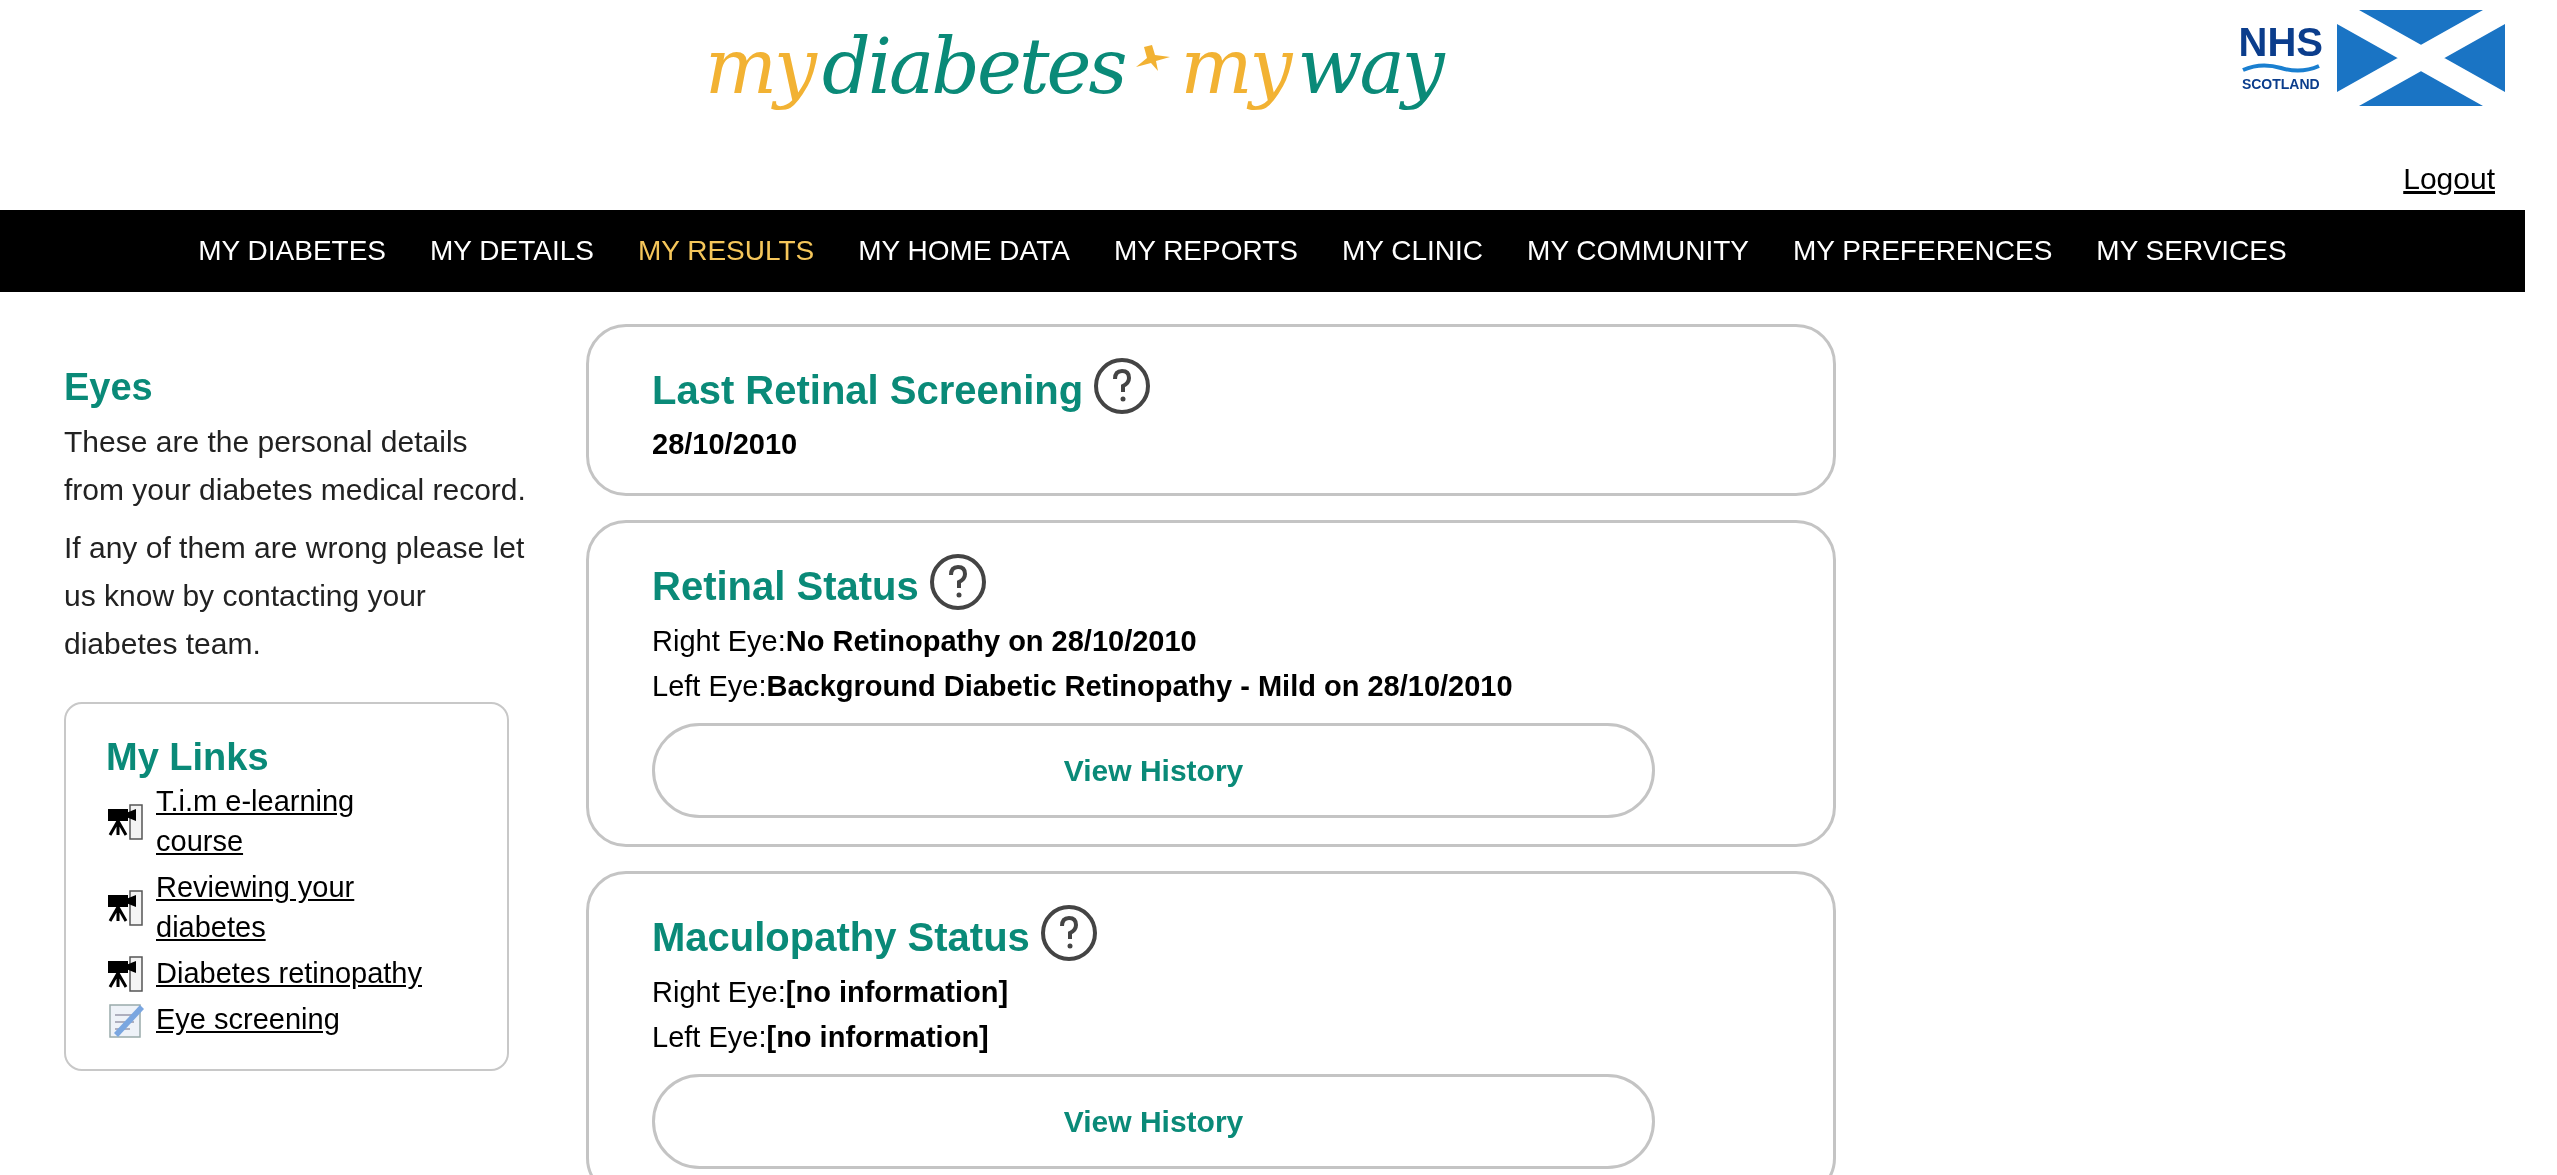 This screenshot has width=2557, height=1175. What do you see at coordinates (868, 390) in the screenshot?
I see `card-title: Last Retinal Screening` at bounding box center [868, 390].